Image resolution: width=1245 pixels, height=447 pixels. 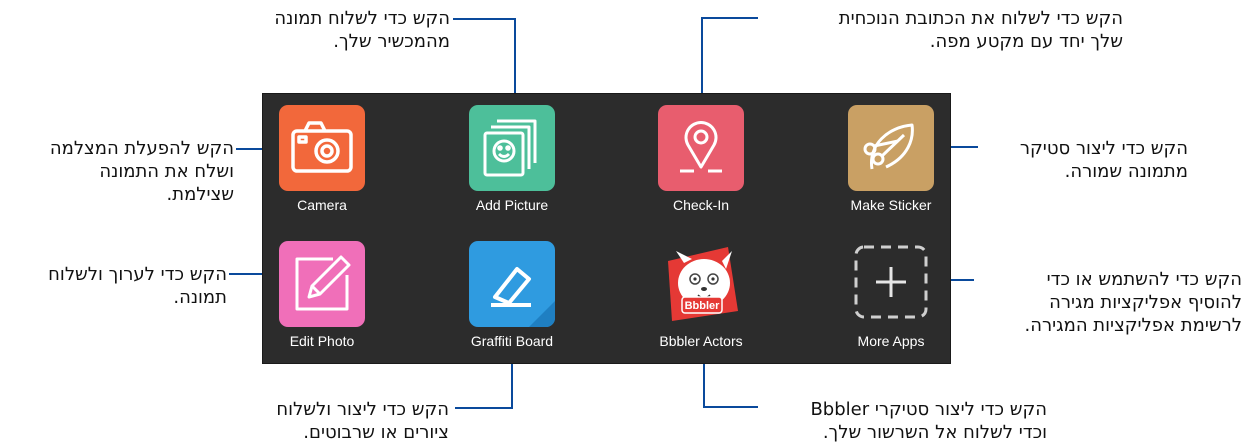 I want to click on app-more-apps: More Apps, so click(x=891, y=295).